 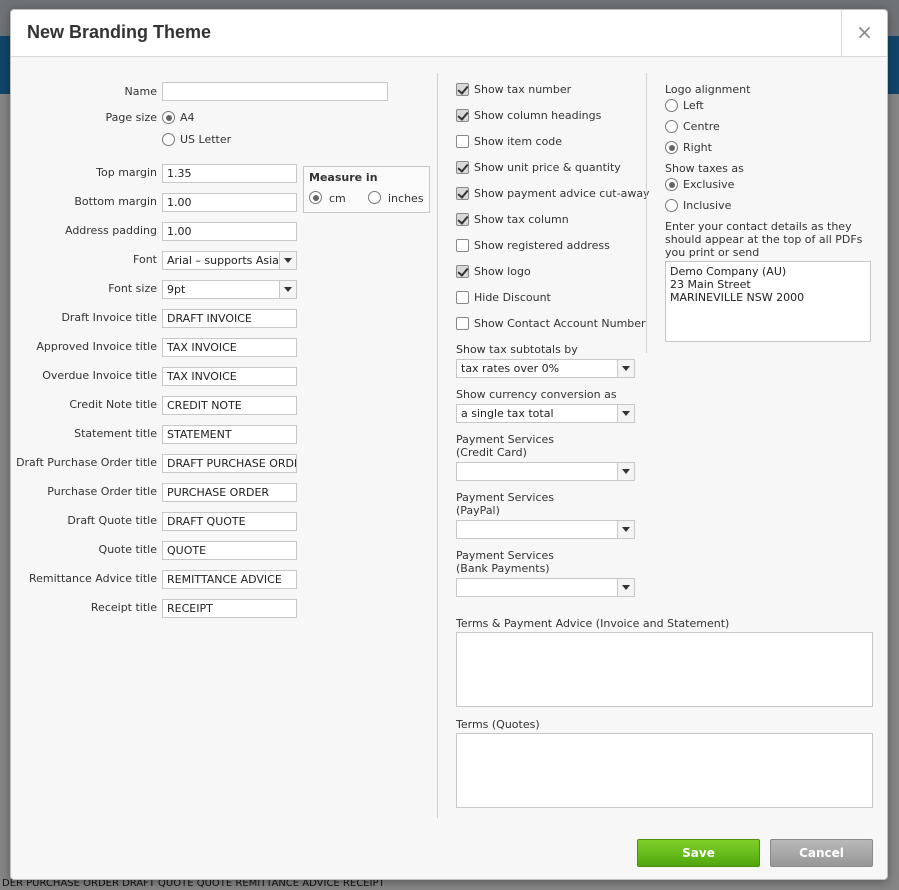 I want to click on terms-payment-textarea, so click(x=664, y=669).